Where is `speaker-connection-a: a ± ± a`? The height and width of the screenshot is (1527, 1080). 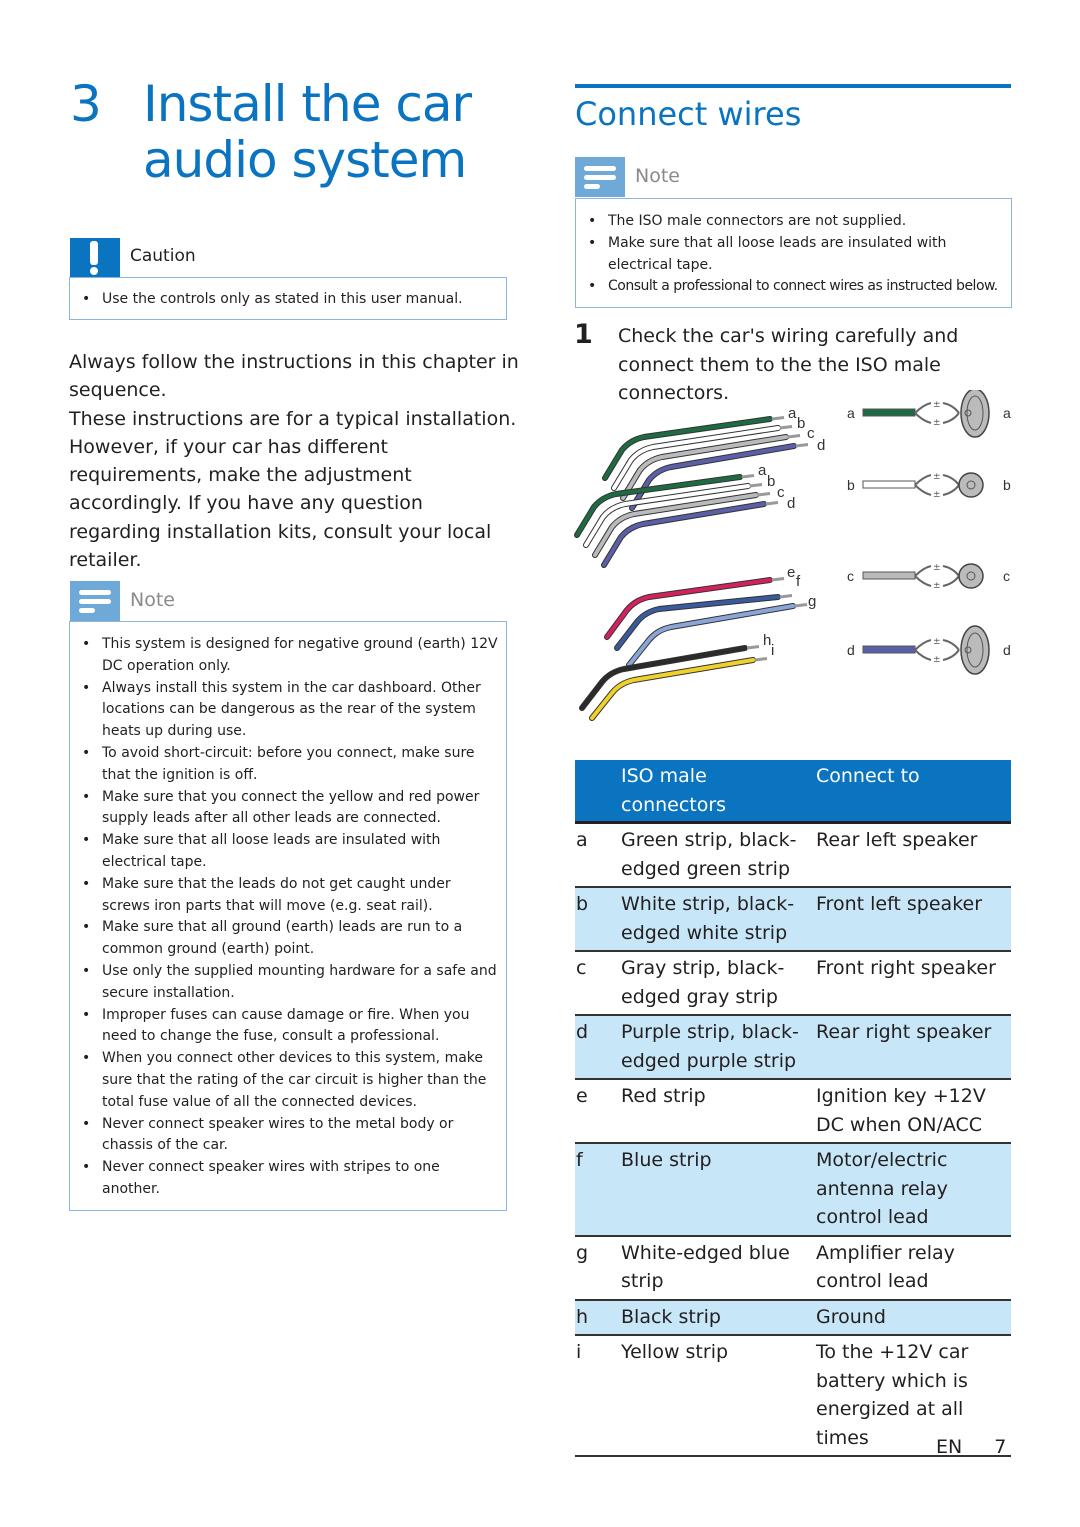
speaker-connection-a: a ± ± a is located at coordinates (929, 414).